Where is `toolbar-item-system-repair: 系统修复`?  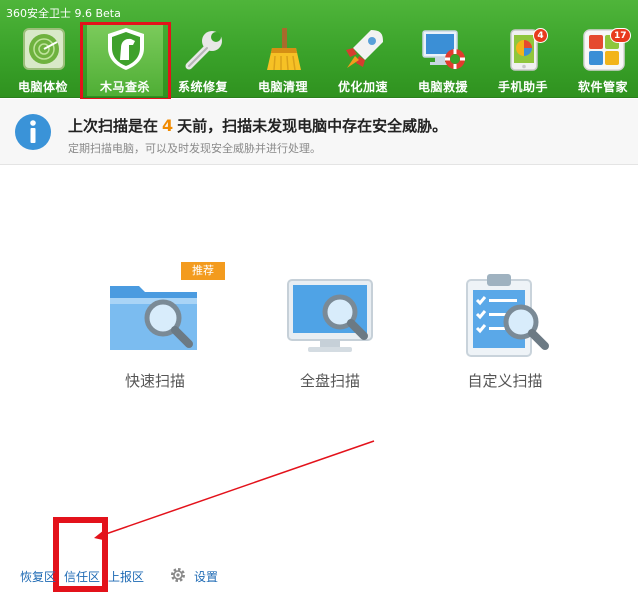
toolbar-item-system-repair: 系统修复 is located at coordinates (203, 59).